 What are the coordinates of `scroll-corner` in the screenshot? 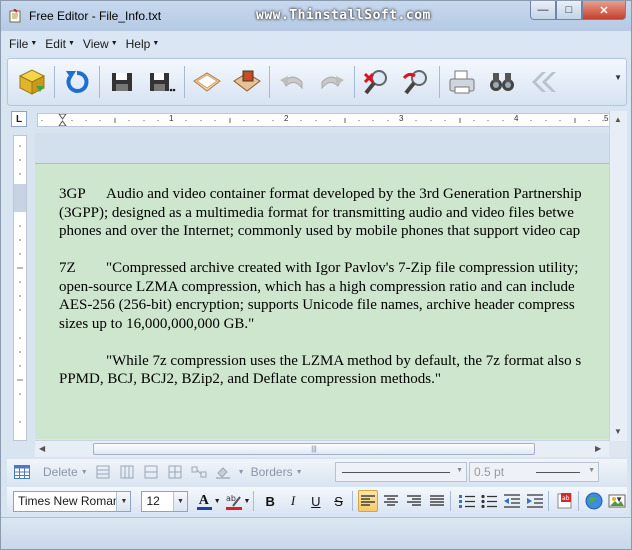 It's located at (618, 449).